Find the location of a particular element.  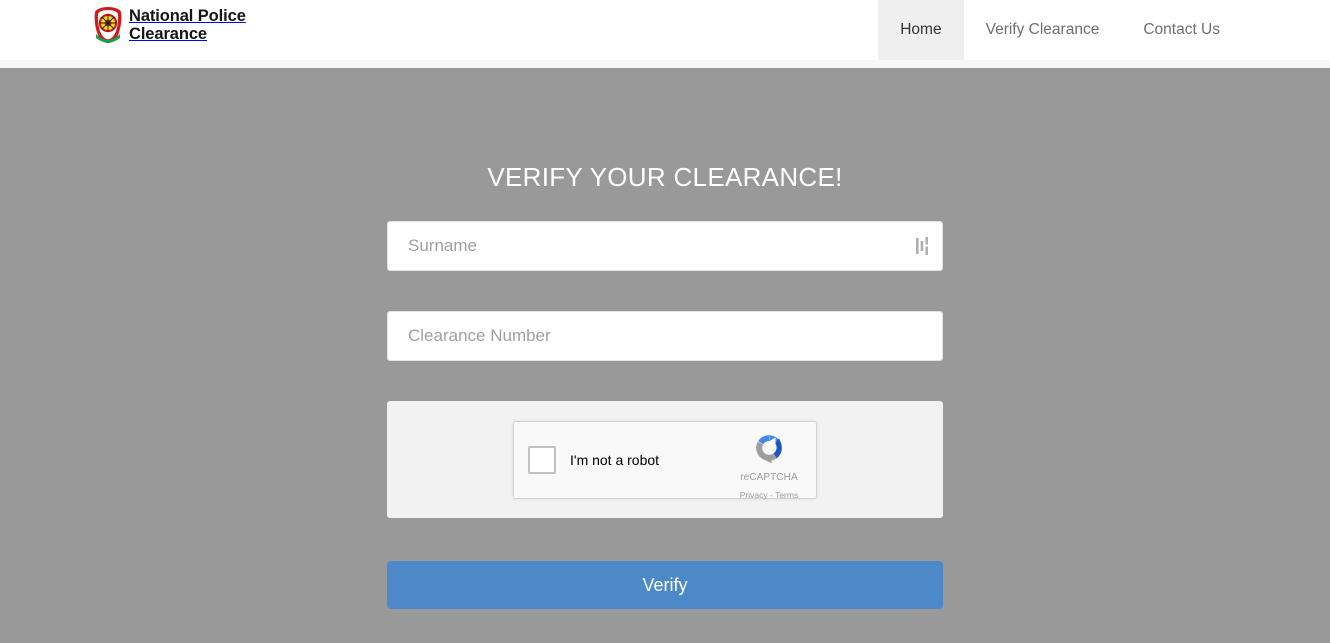

recaptcha-brand-name: reCAPTCHA is located at coordinates (769, 477).